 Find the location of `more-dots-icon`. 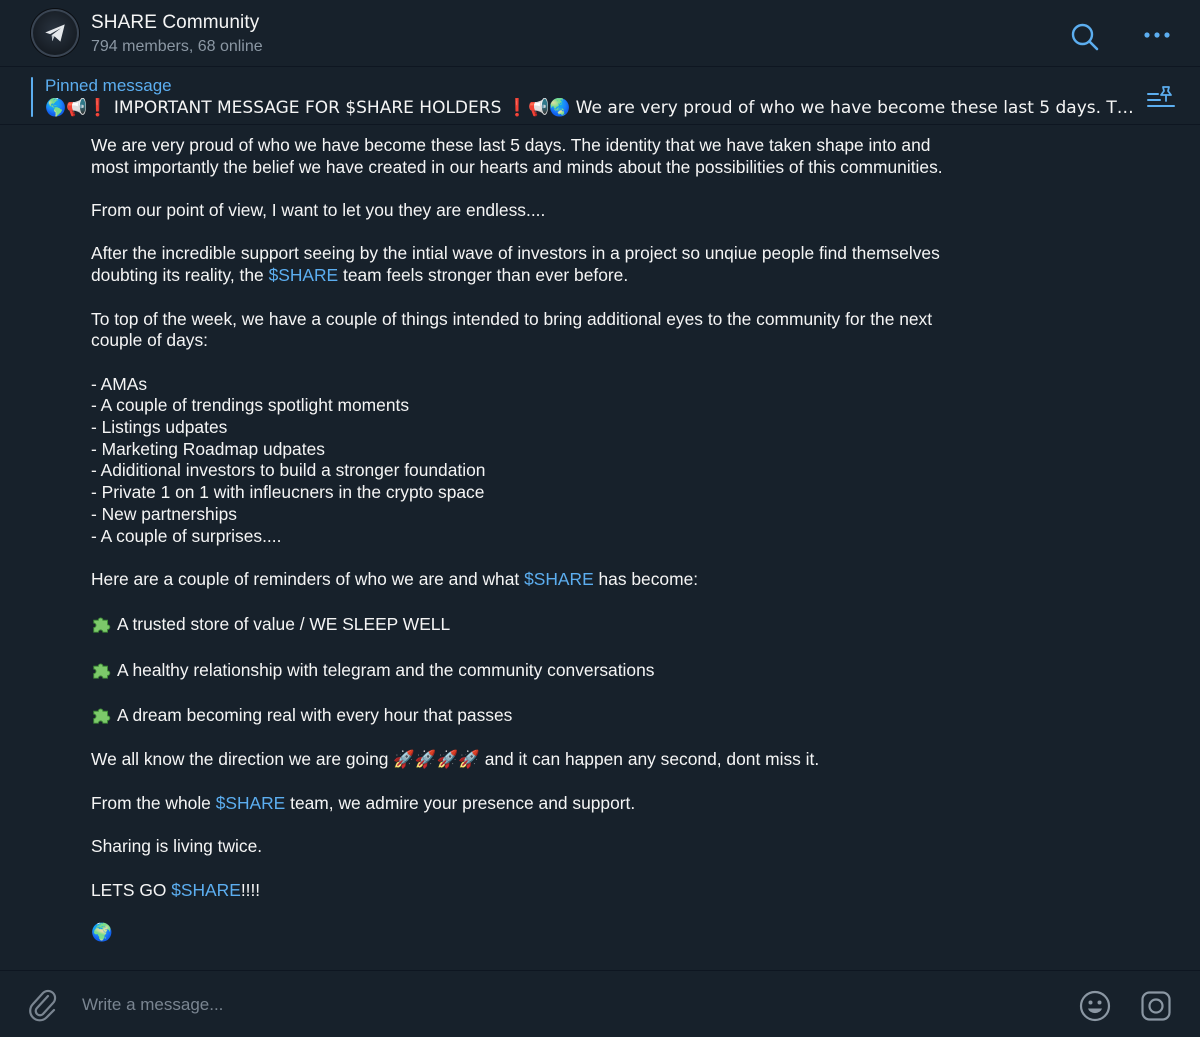

more-dots-icon is located at coordinates (1157, 35).